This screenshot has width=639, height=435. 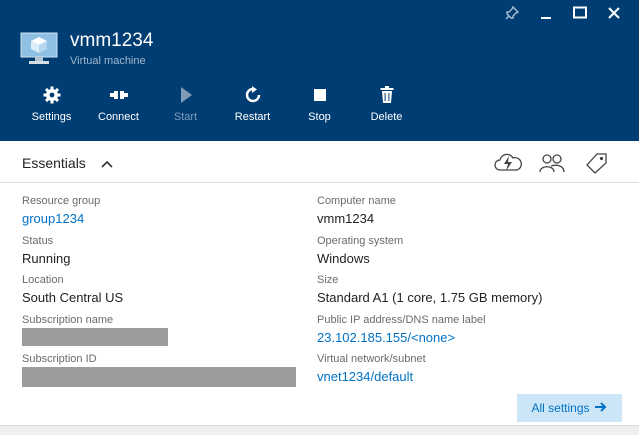 What do you see at coordinates (508, 163) in the screenshot?
I see `cloud-lightning-icon` at bounding box center [508, 163].